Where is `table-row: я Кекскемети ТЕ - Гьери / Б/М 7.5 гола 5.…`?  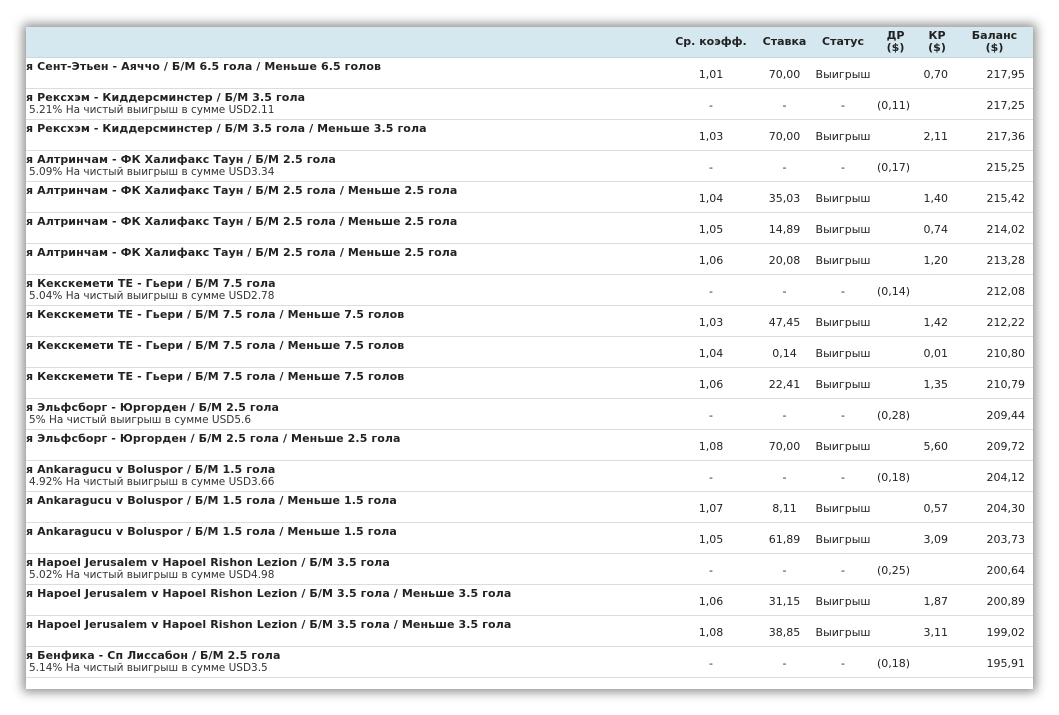 table-row: я Кекскемети ТЕ - Гьери / Б/М 7.5 гола 5.… is located at coordinates (529, 290).